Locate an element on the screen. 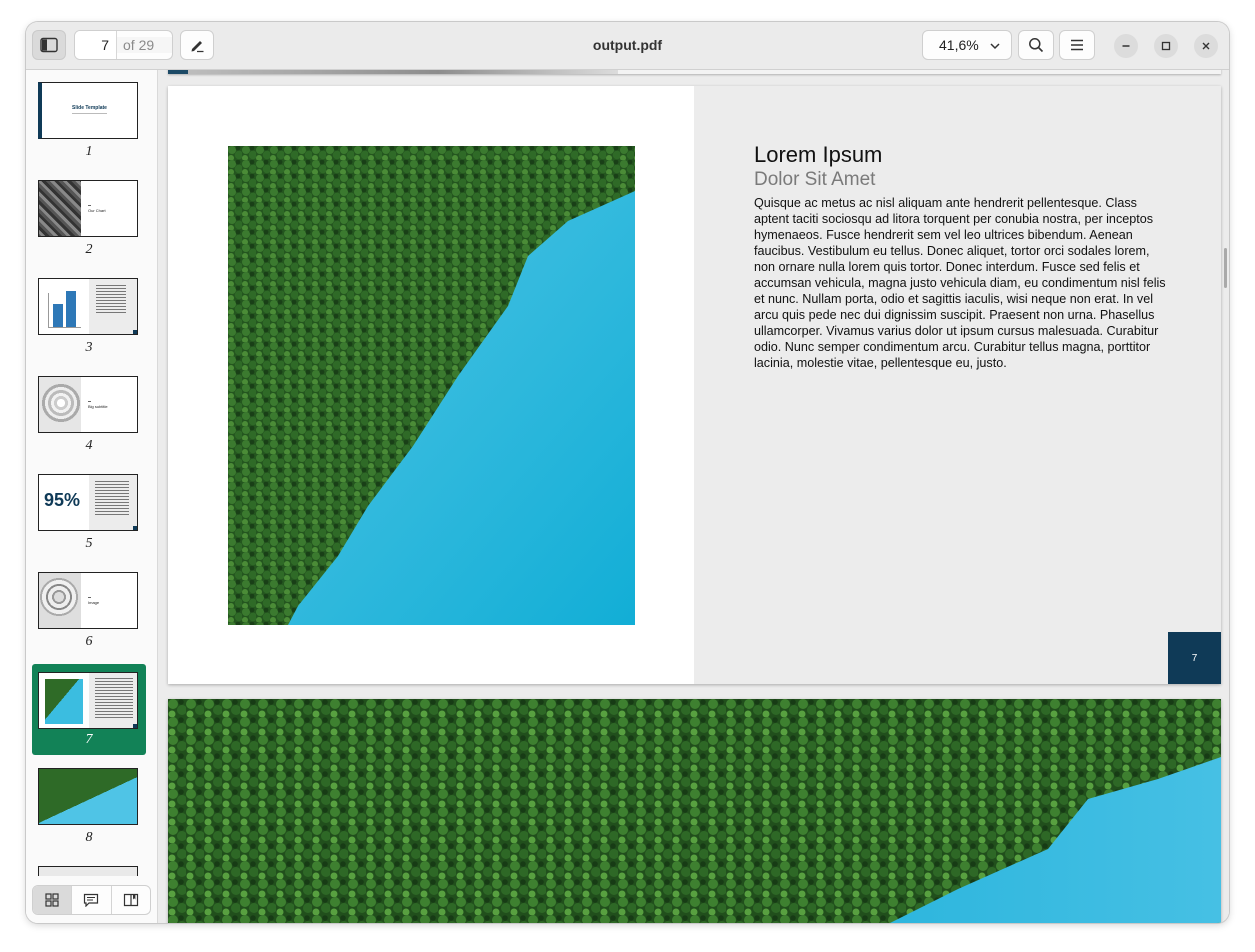  thumbnail-page-4: Big subtitle 4 is located at coordinates (89, 409).